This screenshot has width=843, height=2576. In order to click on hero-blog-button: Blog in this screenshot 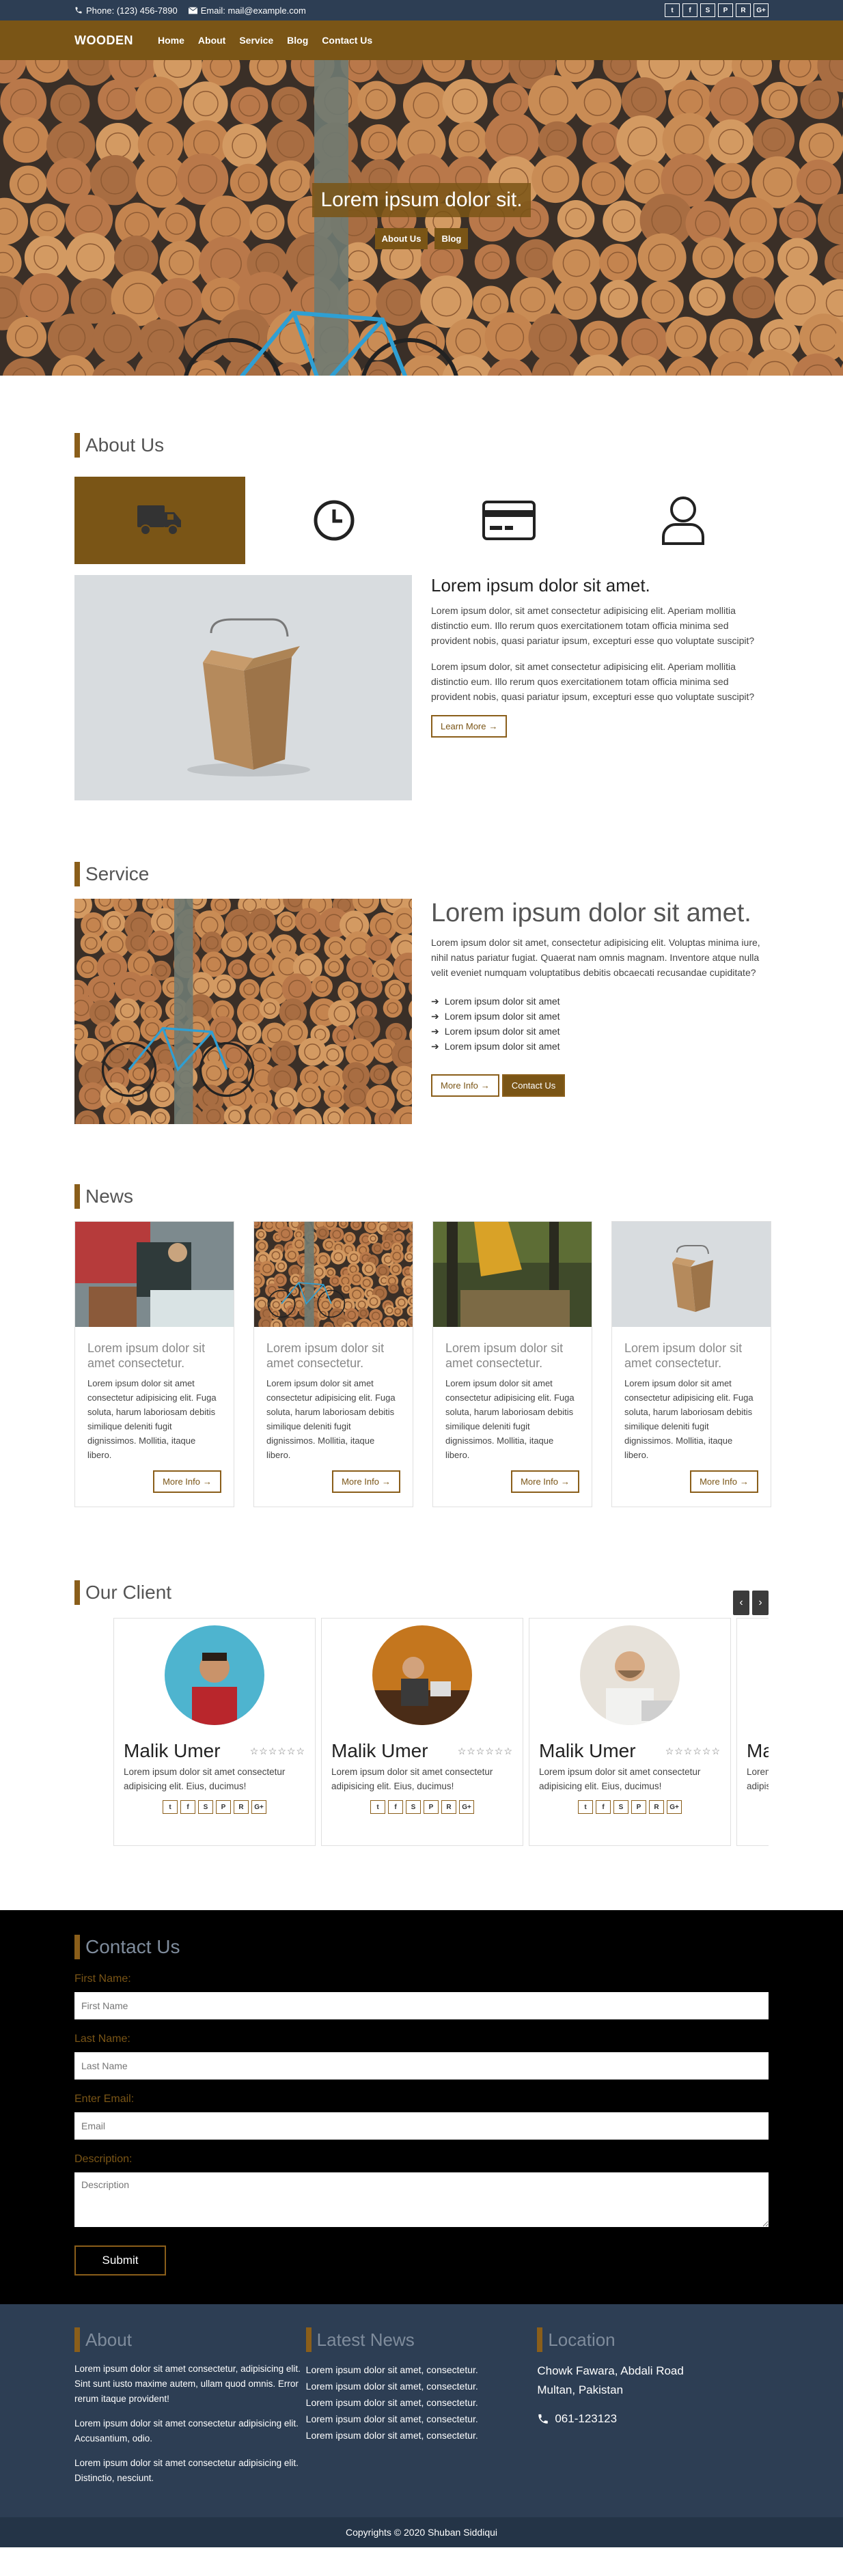, I will do `click(451, 238)`.